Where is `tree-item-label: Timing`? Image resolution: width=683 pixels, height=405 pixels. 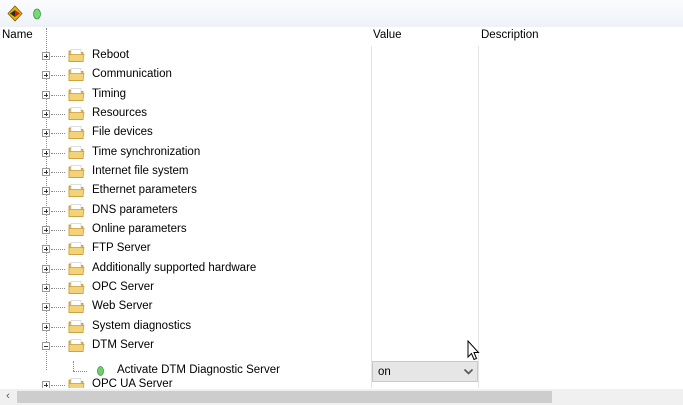
tree-item-label: Timing is located at coordinates (109, 94).